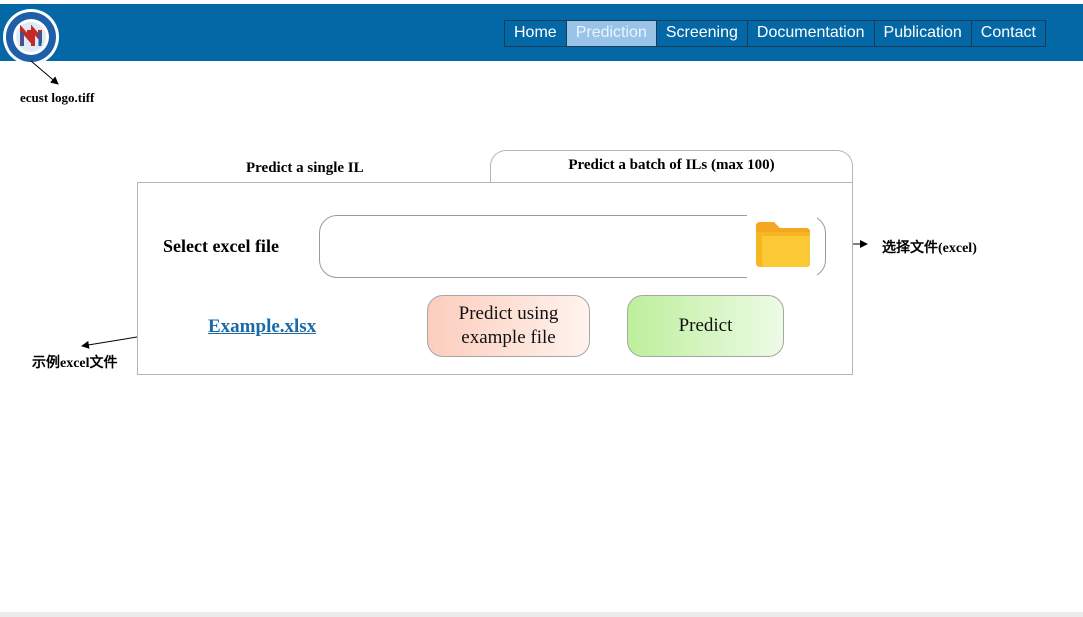 This screenshot has height=617, width=1083. What do you see at coordinates (221, 246) in the screenshot?
I see `select-file-label: Select excel file` at bounding box center [221, 246].